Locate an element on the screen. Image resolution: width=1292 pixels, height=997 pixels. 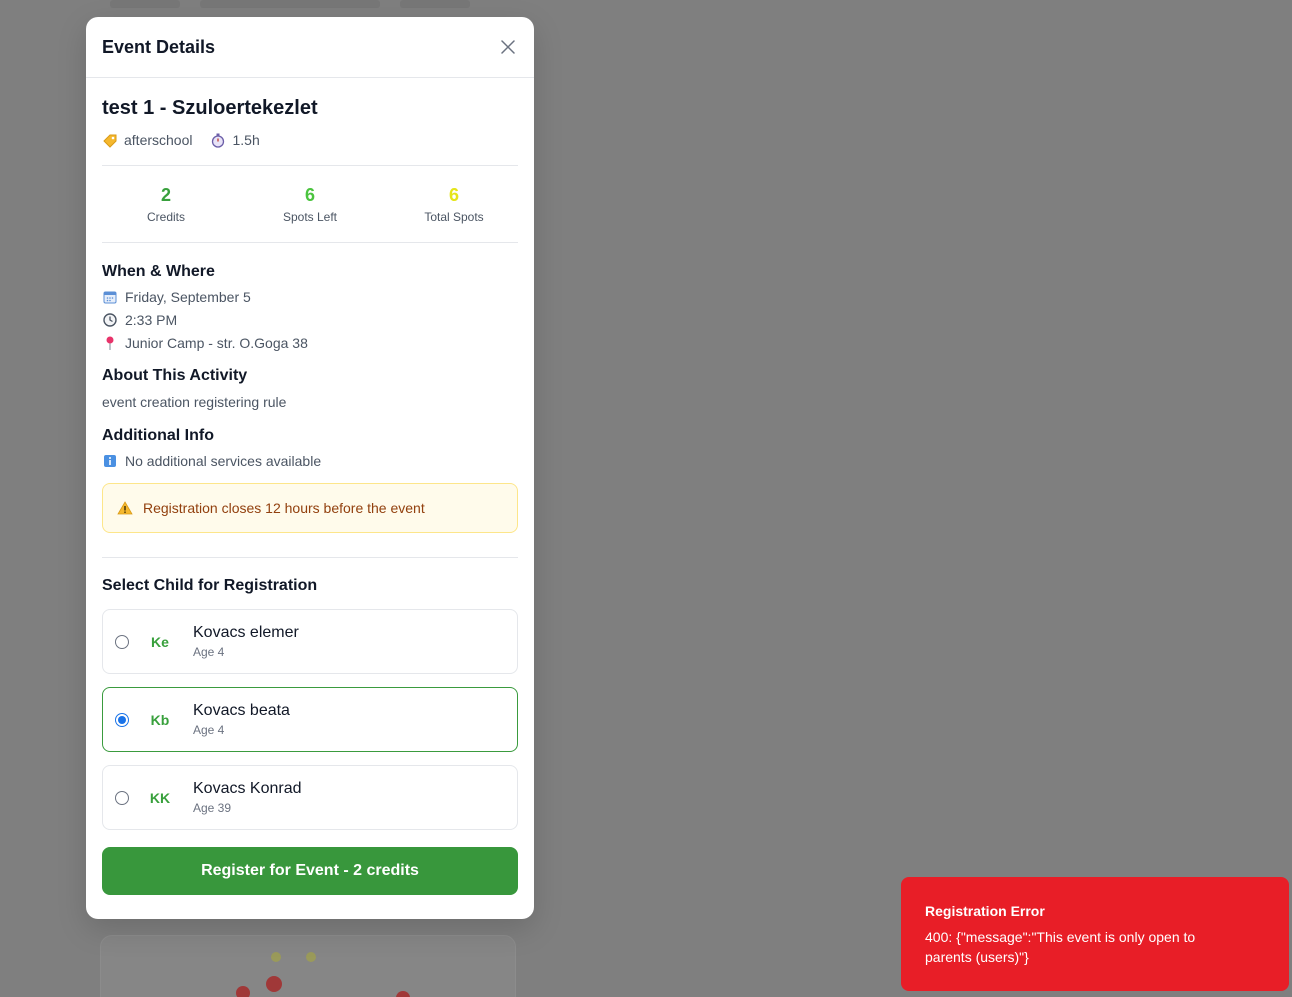
stat-spots-left: 6 Spots Left is located at coordinates (310, 204).